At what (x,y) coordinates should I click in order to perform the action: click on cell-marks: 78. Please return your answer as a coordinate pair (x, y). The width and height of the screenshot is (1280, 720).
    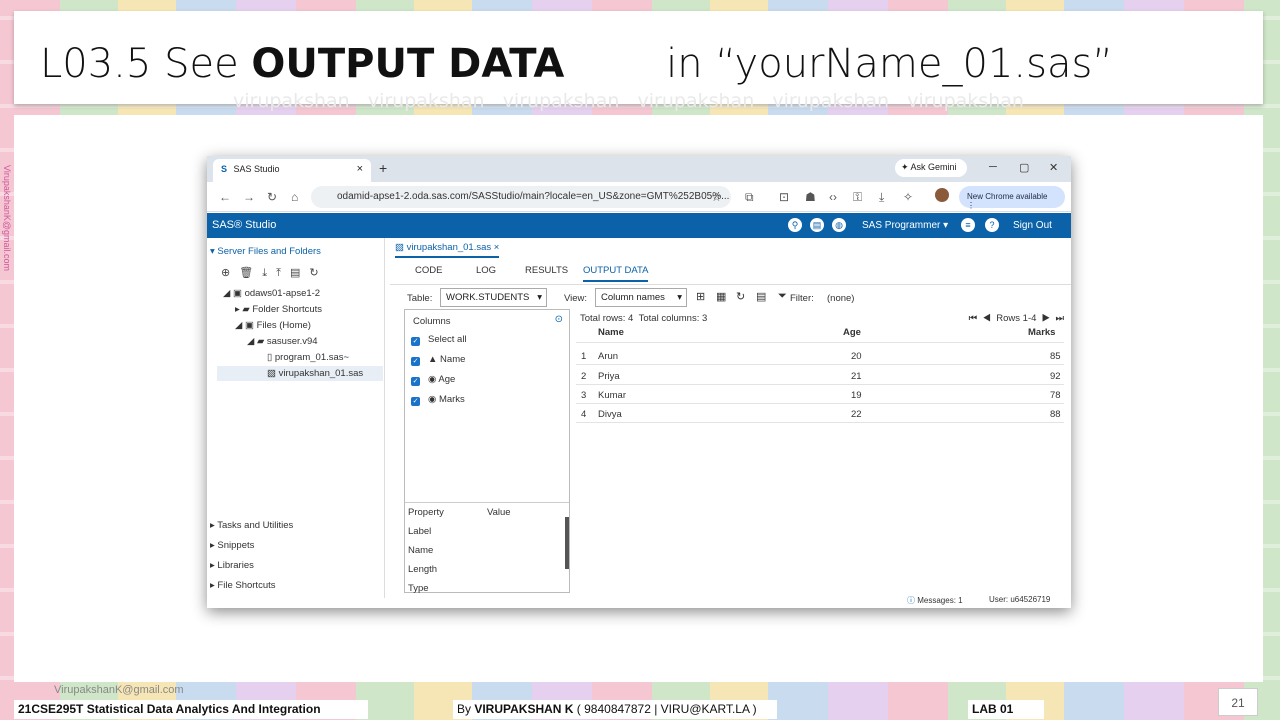
    Looking at the image, I should click on (1055, 395).